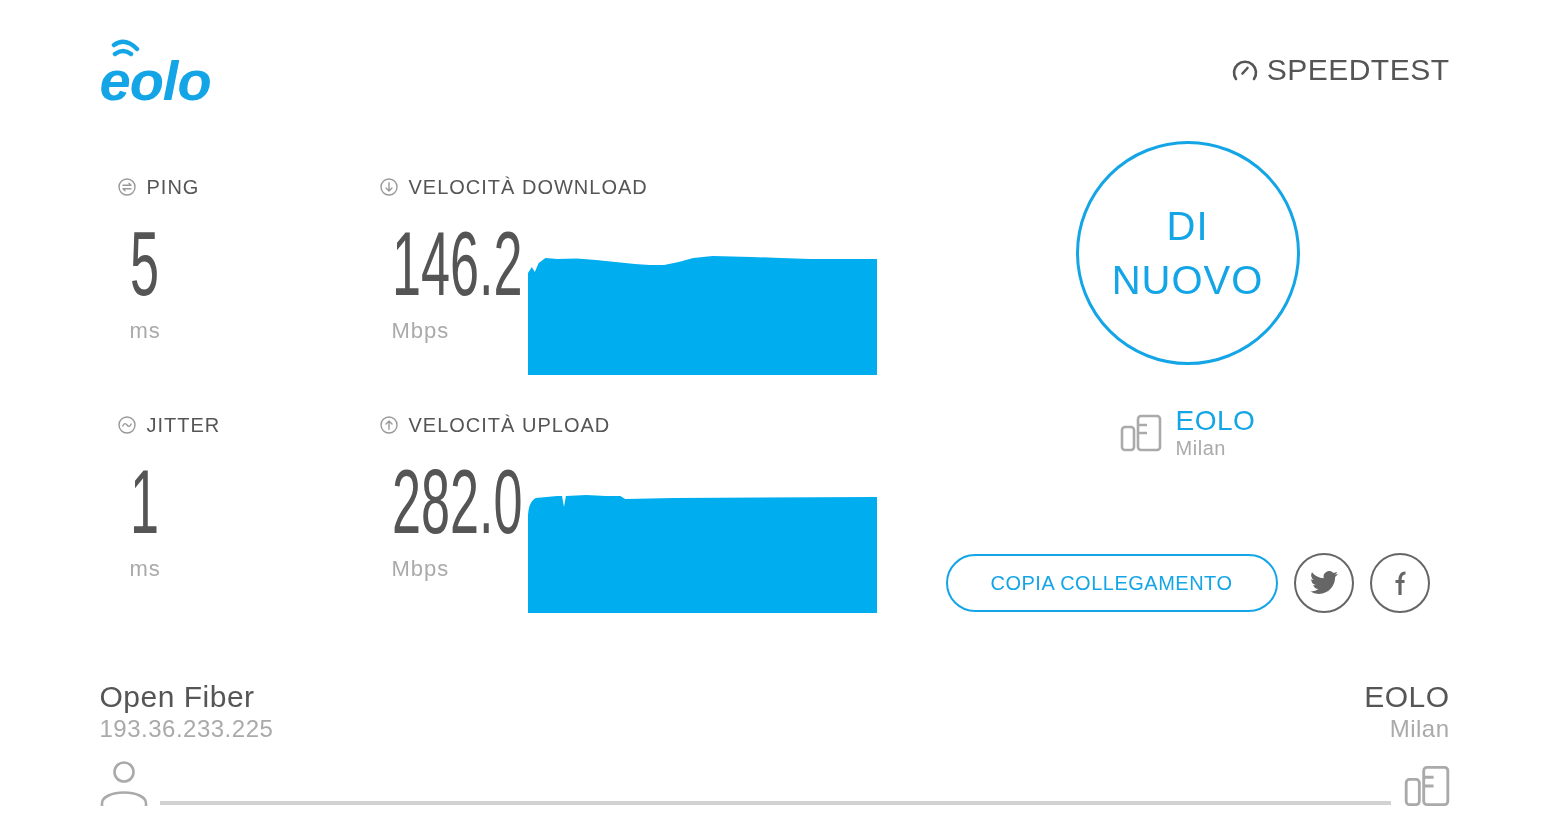 Image resolution: width=1549 pixels, height=837 pixels. What do you see at coordinates (457, 264) in the screenshot?
I see `metric-value: 146.2` at bounding box center [457, 264].